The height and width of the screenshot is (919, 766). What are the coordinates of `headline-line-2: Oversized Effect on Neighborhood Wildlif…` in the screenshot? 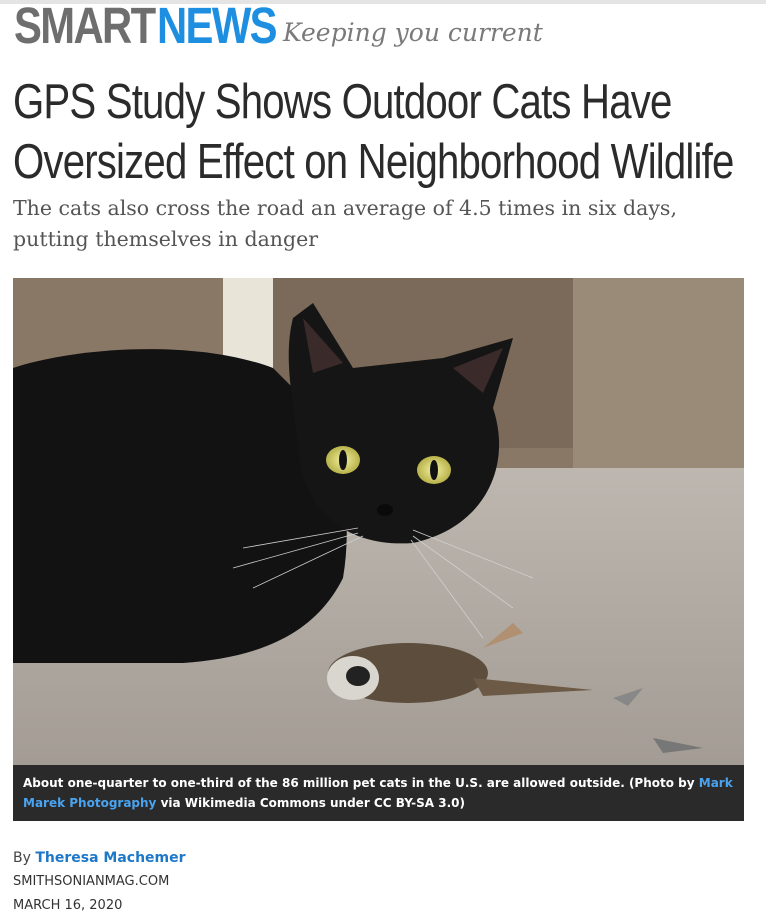 It's located at (373, 162).